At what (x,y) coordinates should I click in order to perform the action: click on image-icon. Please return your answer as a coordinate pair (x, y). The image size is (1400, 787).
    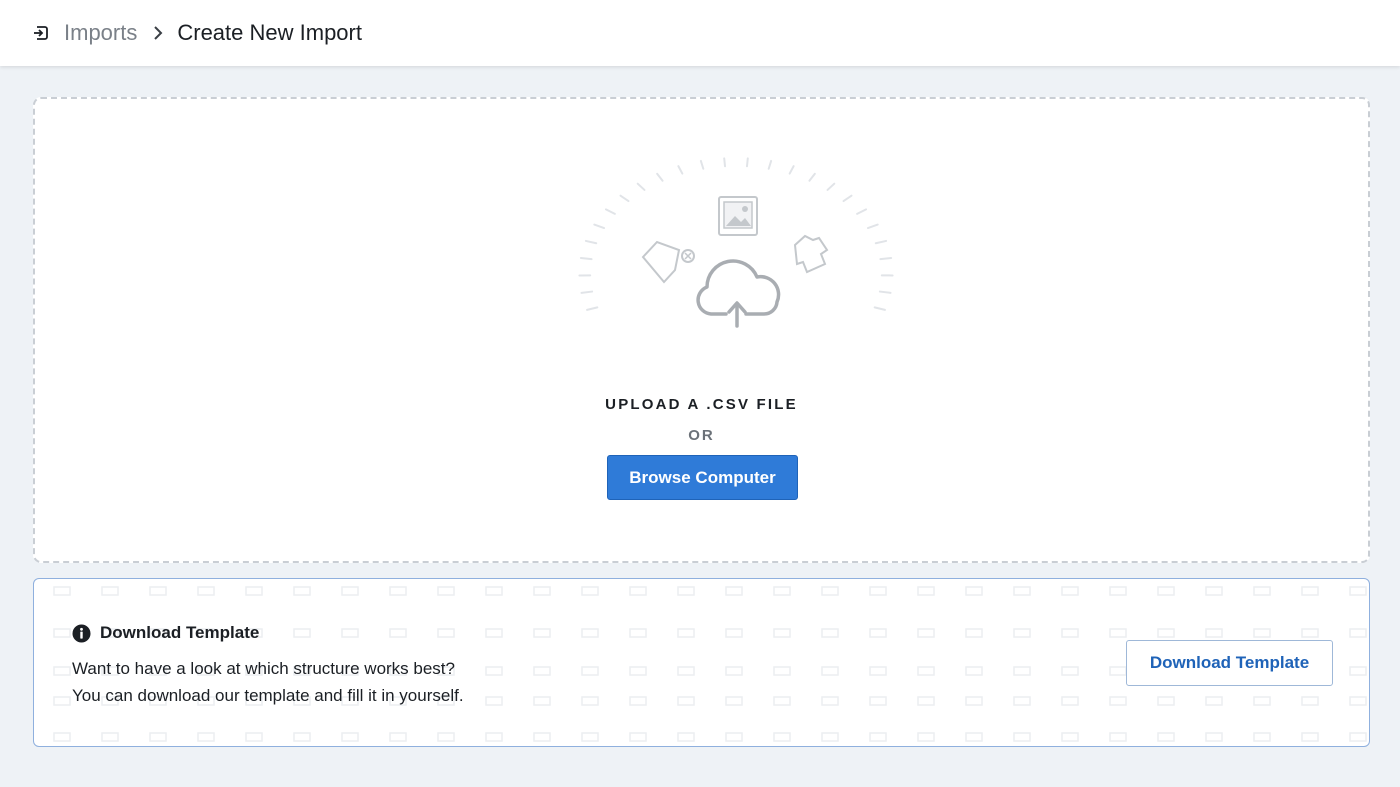
    Looking at the image, I should click on (738, 216).